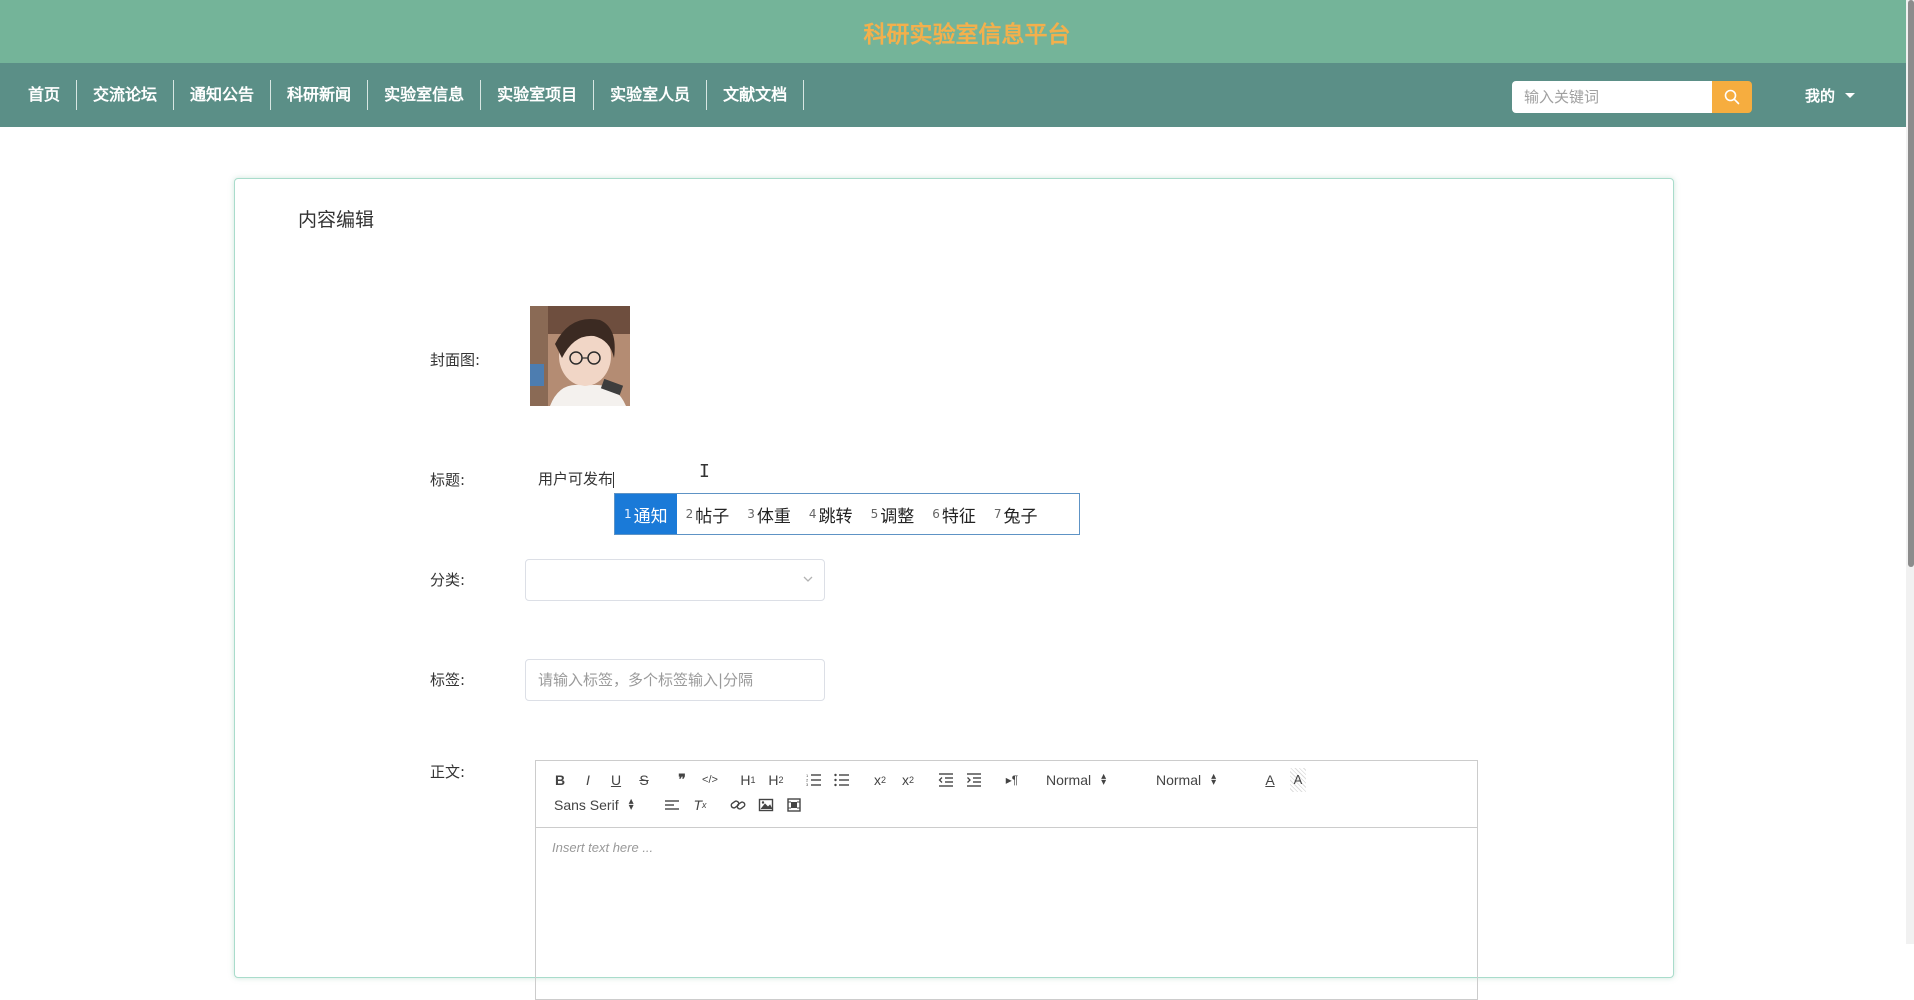  I want to click on italic-button: I, so click(588, 780).